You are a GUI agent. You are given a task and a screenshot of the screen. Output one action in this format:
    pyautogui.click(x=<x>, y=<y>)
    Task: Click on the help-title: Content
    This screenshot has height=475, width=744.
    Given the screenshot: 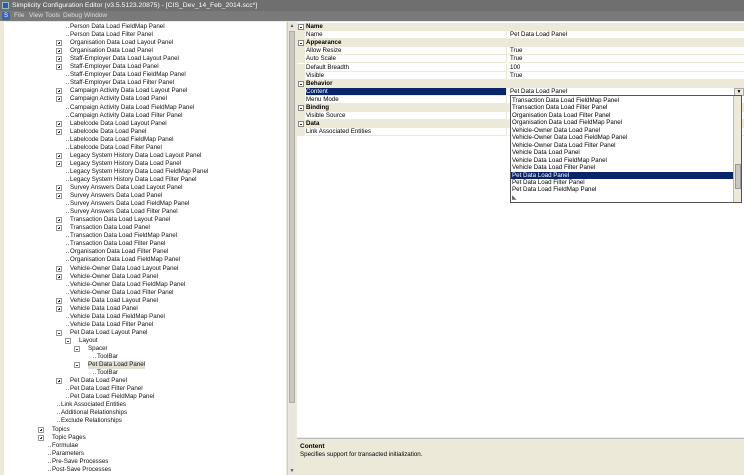 What is the action you would take?
    pyautogui.click(x=312, y=446)
    